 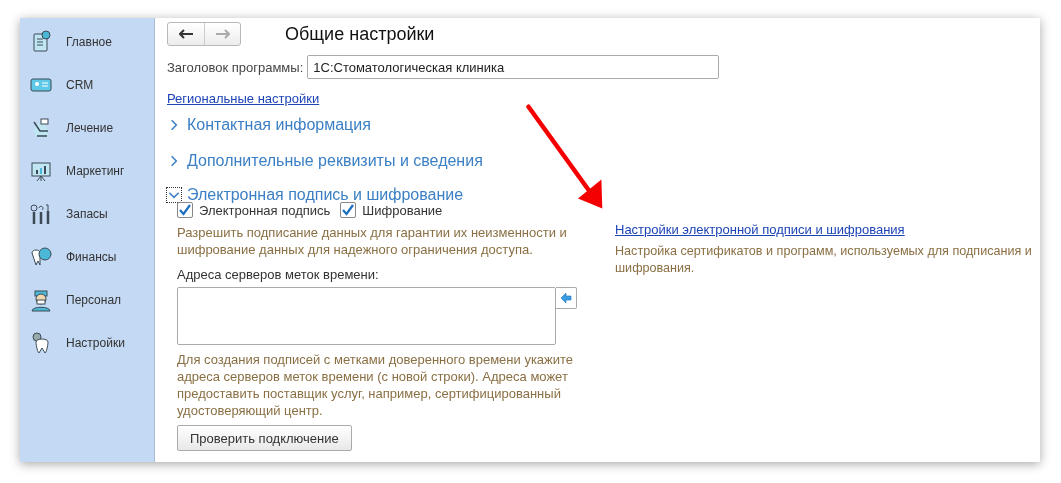 What do you see at coordinates (513, 67) in the screenshot?
I see `app-title-field: 1С:Стоматологическая клиника` at bounding box center [513, 67].